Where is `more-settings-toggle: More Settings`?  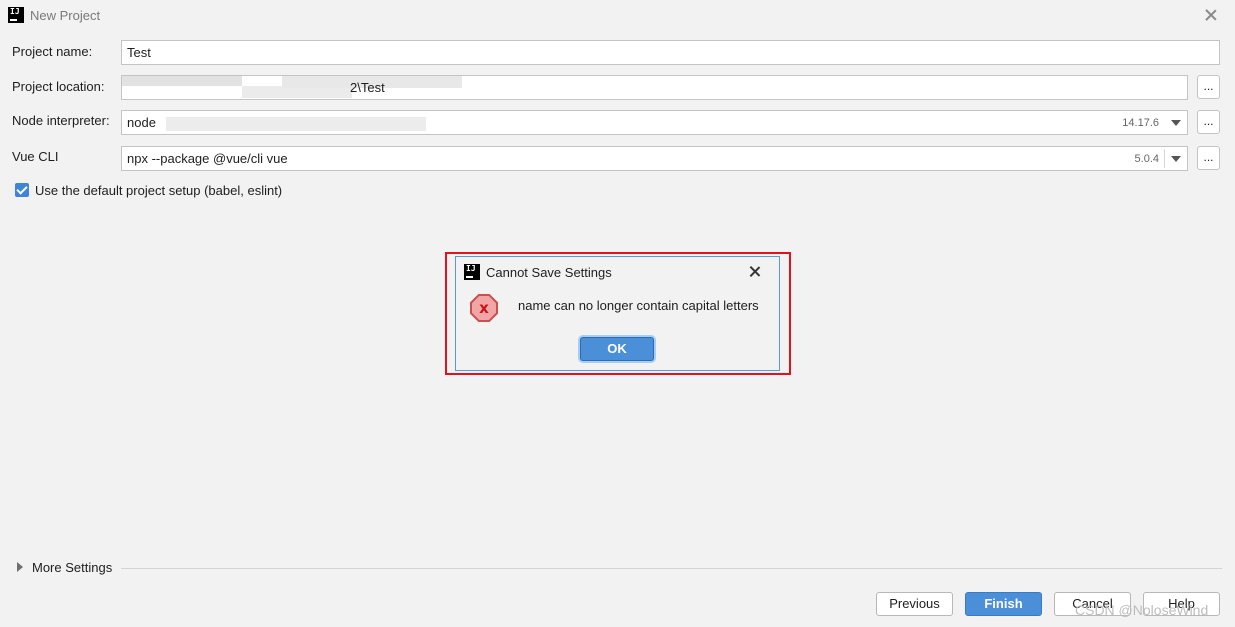 more-settings-toggle: More Settings is located at coordinates (72, 567).